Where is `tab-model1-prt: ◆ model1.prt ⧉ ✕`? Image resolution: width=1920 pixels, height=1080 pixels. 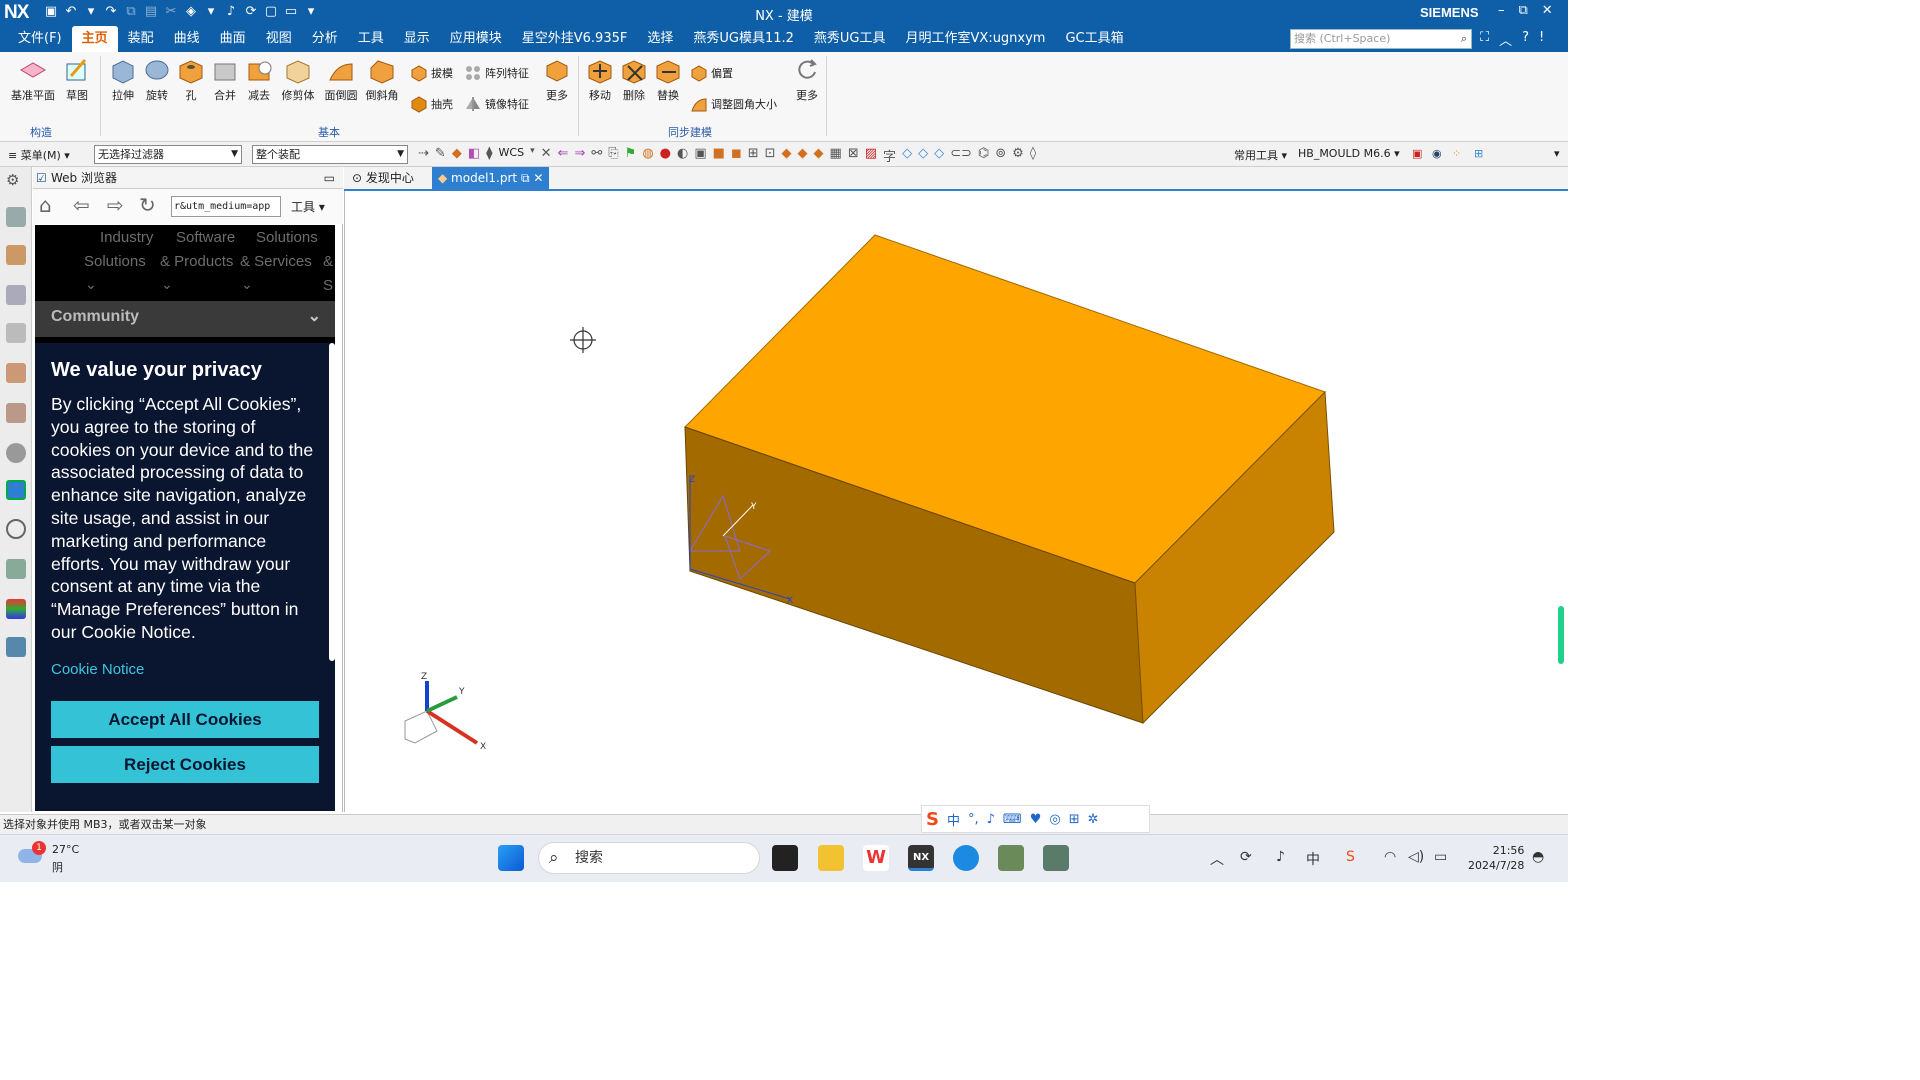 tab-model1-prt: ◆ model1.prt ⧉ ✕ is located at coordinates (491, 178).